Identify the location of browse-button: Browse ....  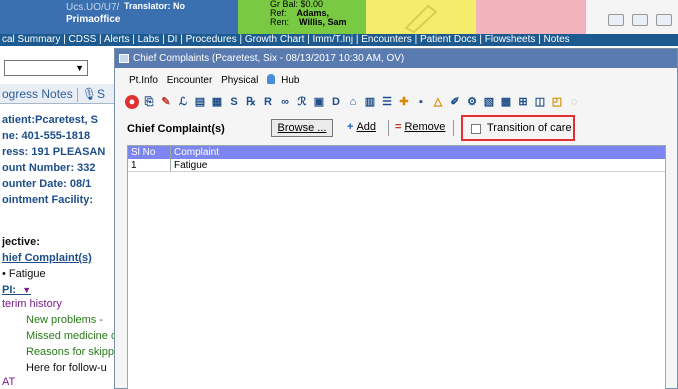
(302, 128).